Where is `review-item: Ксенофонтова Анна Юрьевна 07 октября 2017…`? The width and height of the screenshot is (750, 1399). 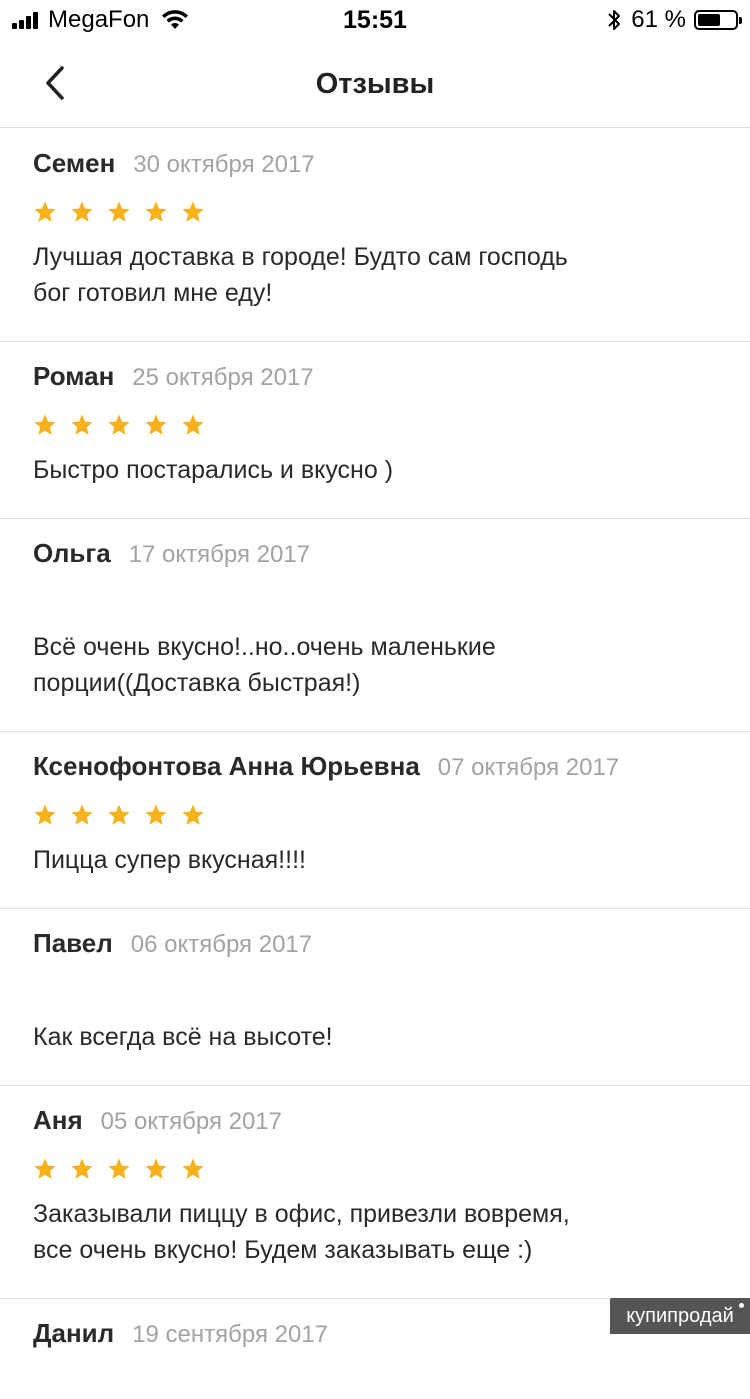 review-item: Ксенофонтова Анна Юрьевна 07 октября 2017… is located at coordinates (375, 820).